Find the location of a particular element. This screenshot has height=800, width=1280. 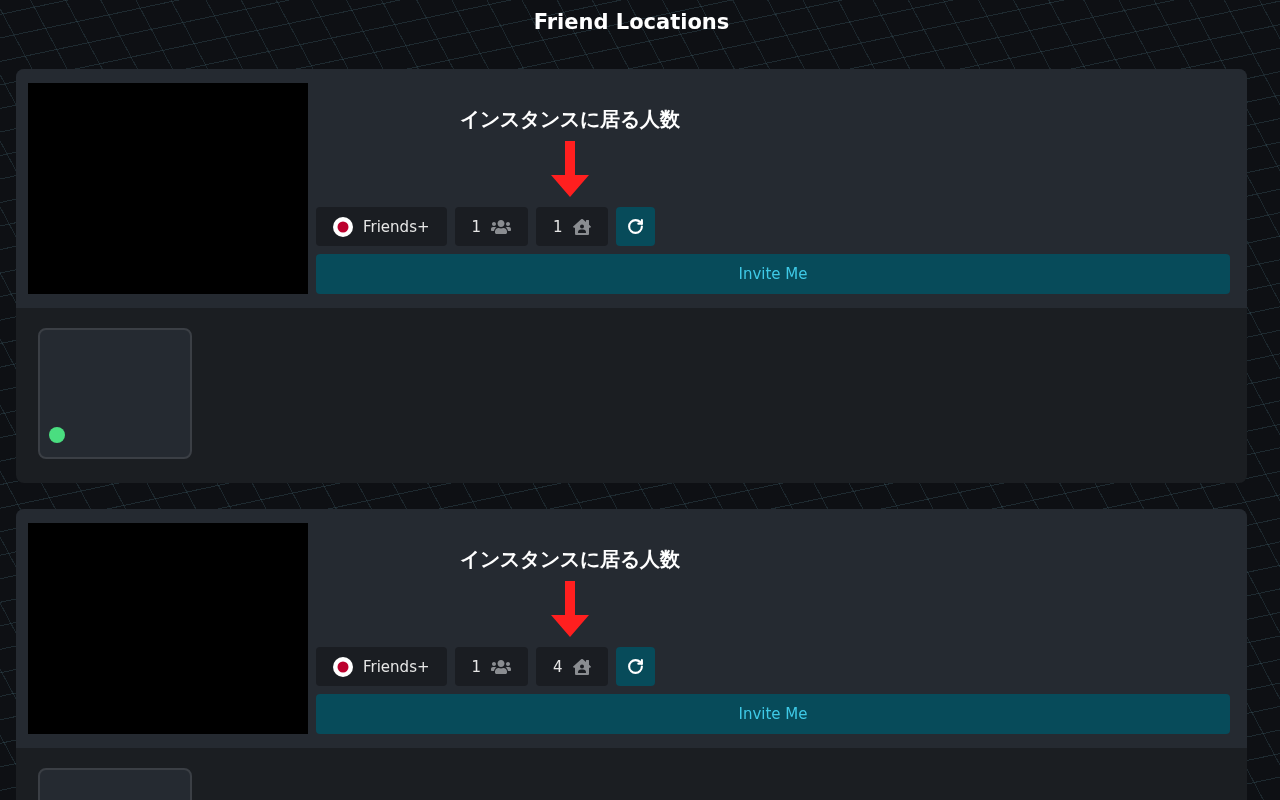

user-count: 4 is located at coordinates (558, 666).